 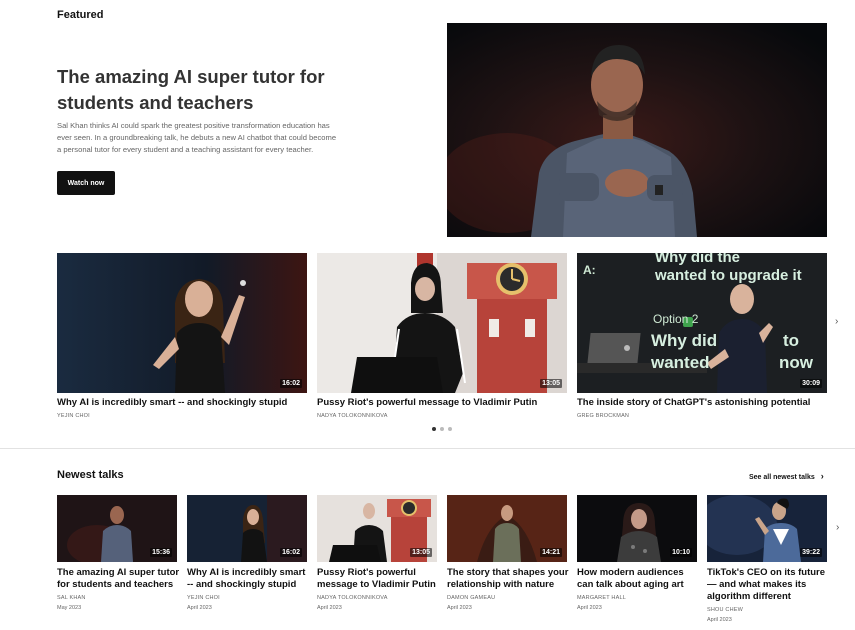 I want to click on carousel-card-speaker: NADYA TOLOKONNIKOVA, so click(x=352, y=416).